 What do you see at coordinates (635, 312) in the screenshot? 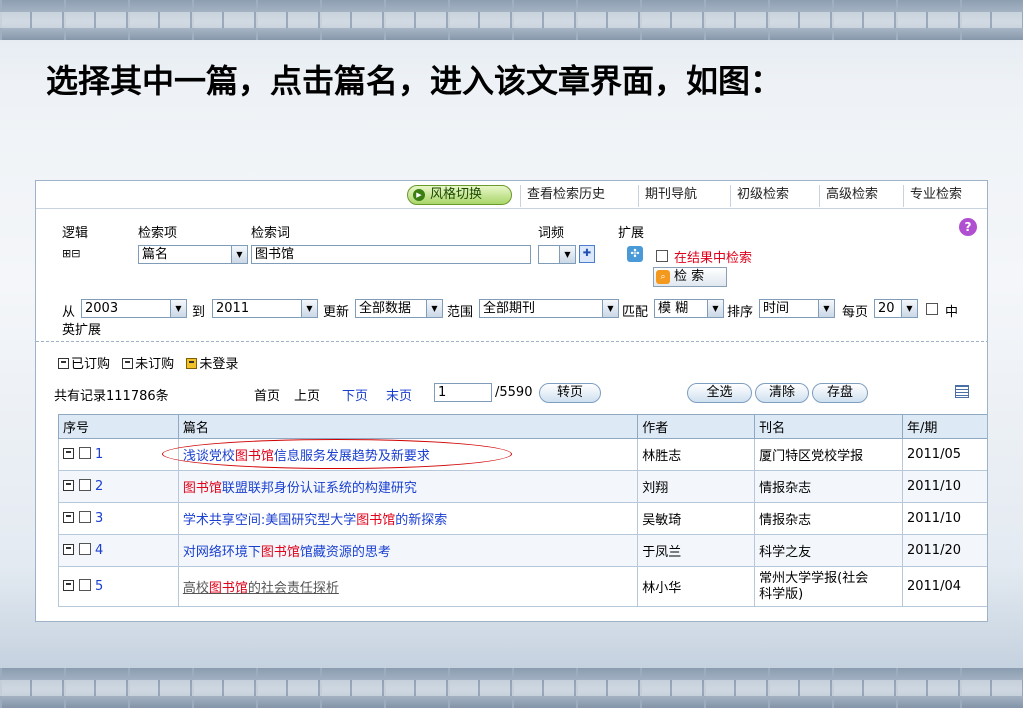
I see `match-label: 匹配` at bounding box center [635, 312].